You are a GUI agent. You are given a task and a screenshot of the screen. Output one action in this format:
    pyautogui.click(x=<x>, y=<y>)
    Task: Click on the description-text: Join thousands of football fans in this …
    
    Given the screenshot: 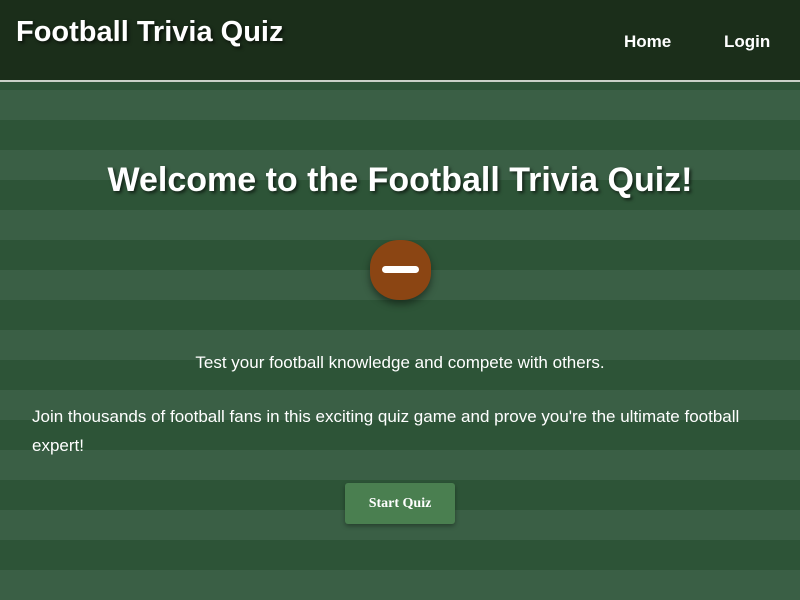 What is the action you would take?
    pyautogui.click(x=386, y=431)
    